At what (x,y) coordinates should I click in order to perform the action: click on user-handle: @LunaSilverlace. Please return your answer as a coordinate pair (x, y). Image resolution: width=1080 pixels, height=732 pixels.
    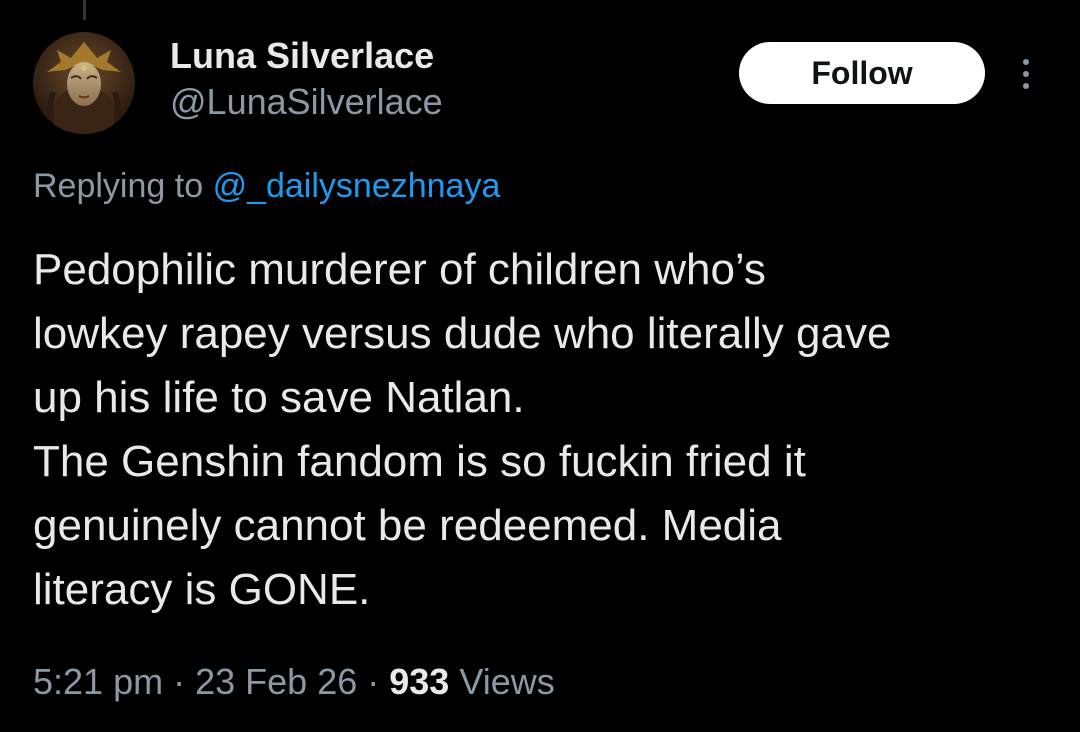
    Looking at the image, I should click on (306, 102).